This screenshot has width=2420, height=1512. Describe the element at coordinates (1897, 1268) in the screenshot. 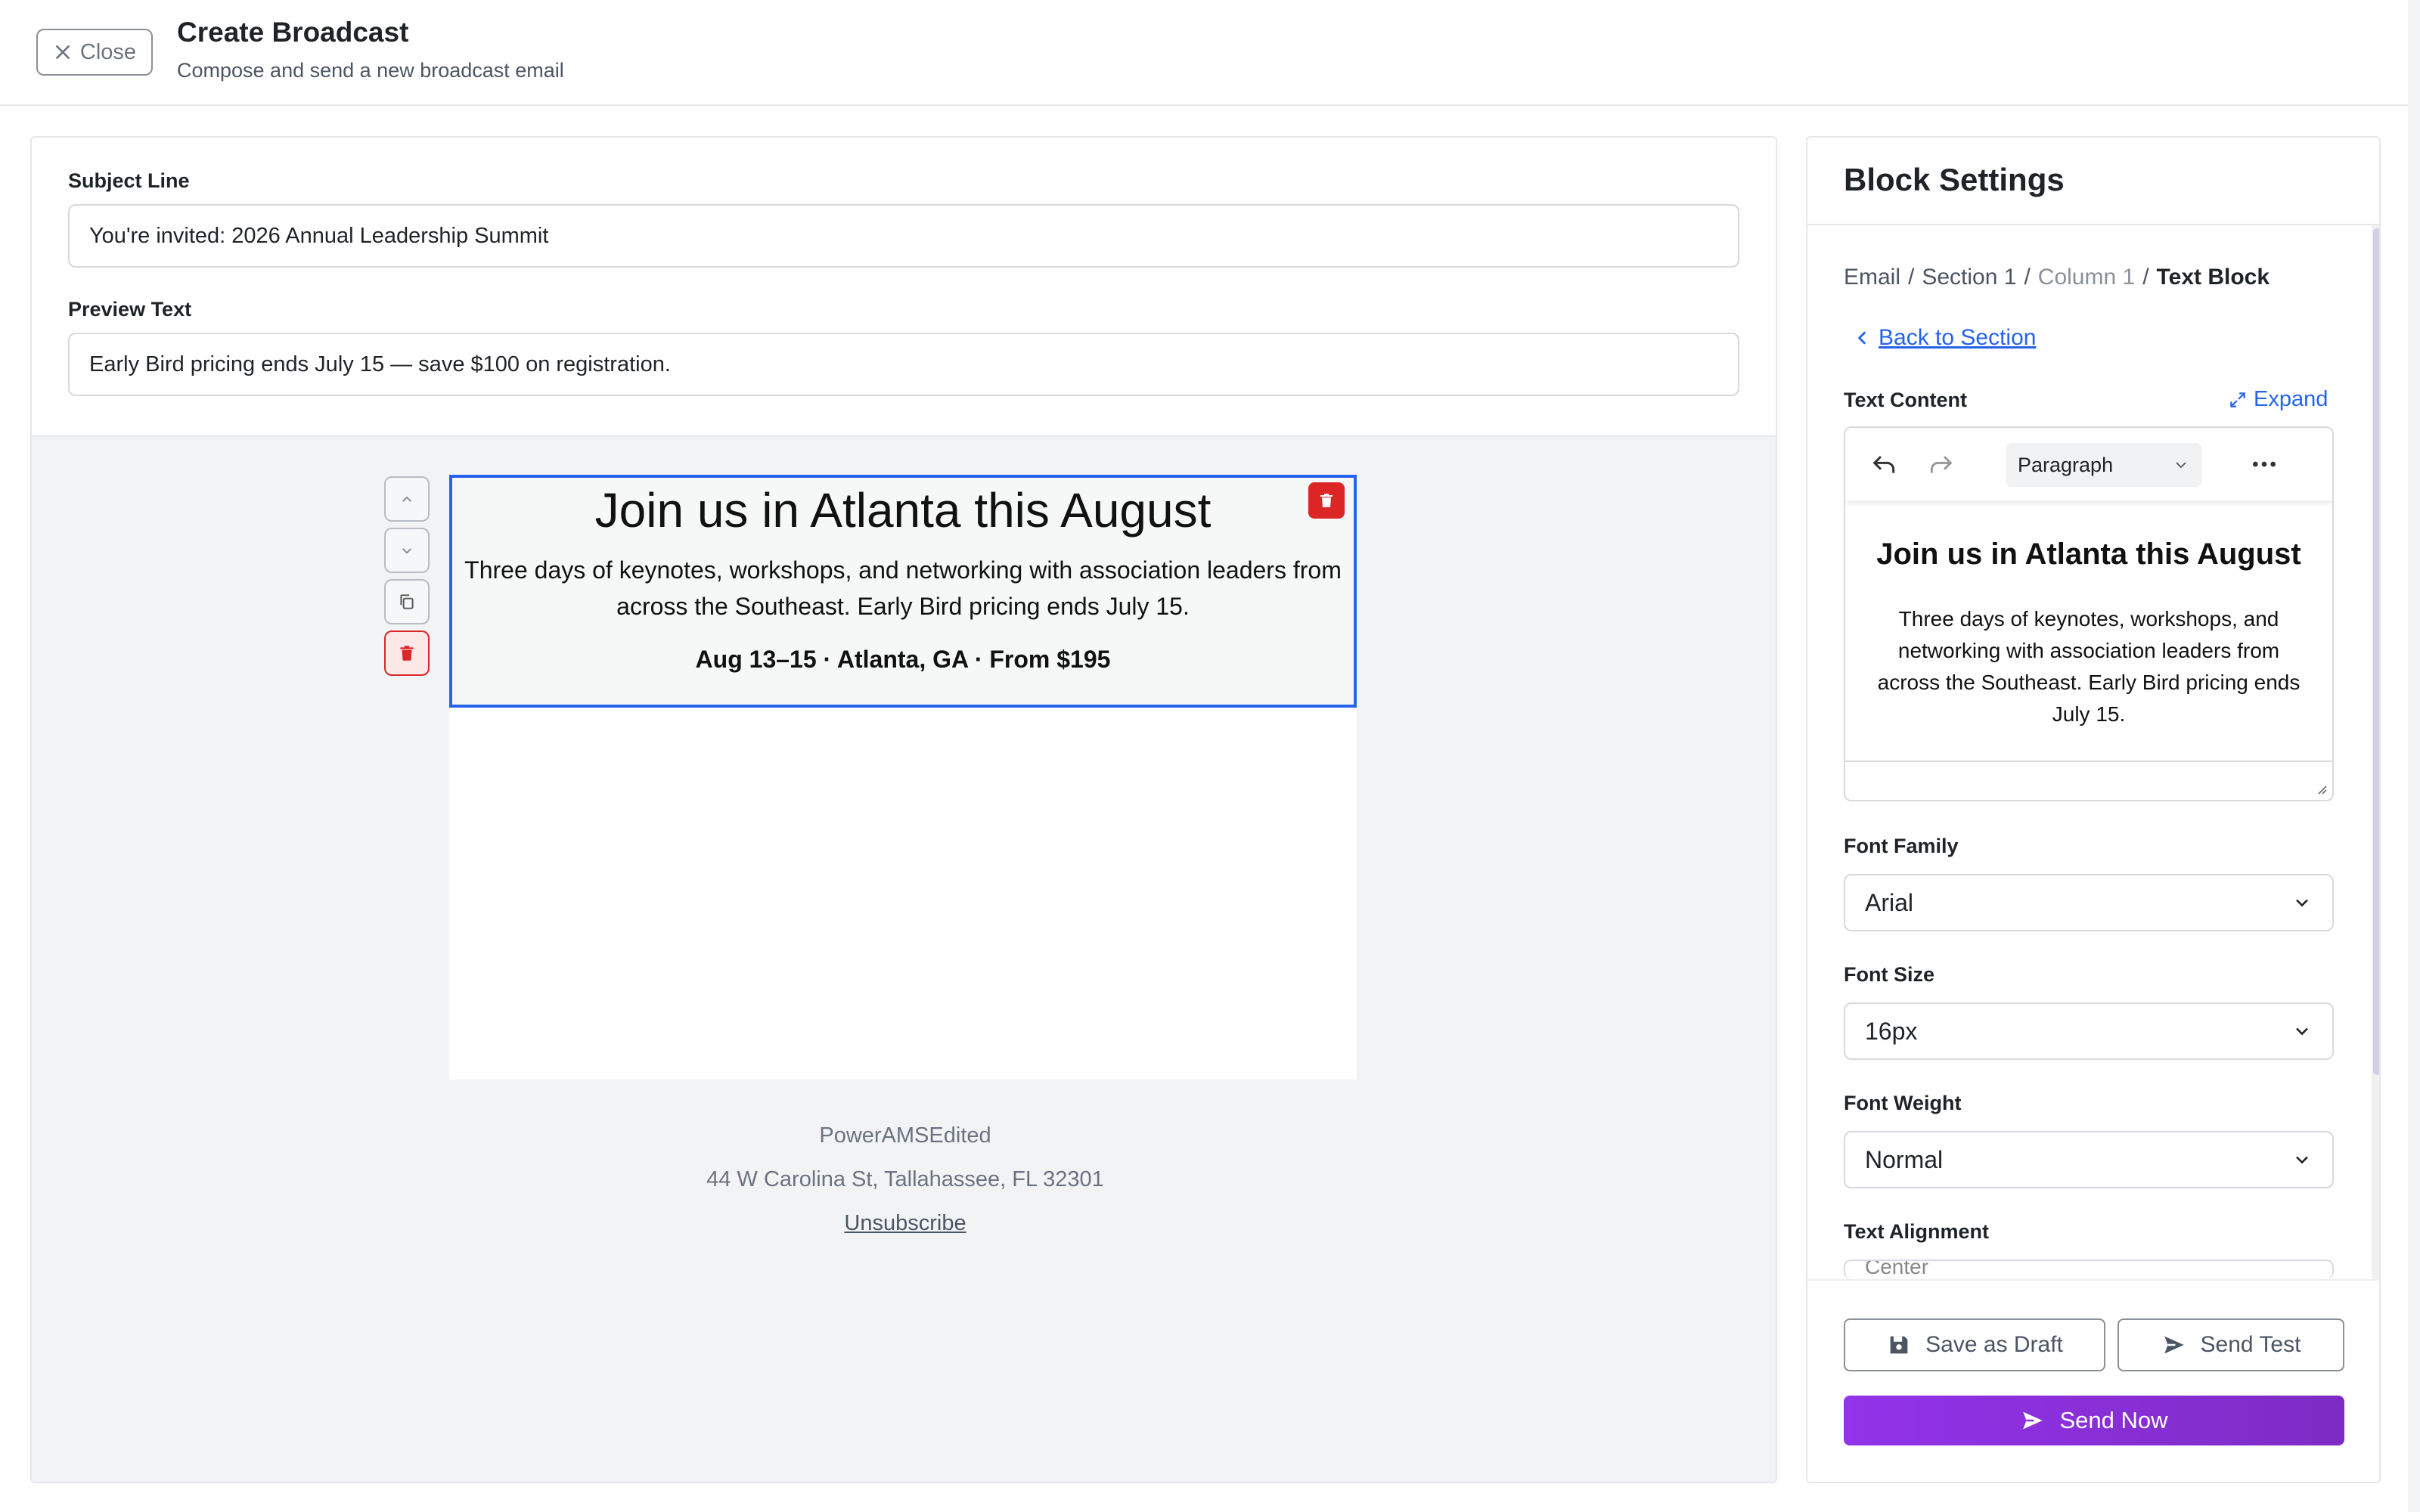

I see `text-alignment-value: Center` at that location.